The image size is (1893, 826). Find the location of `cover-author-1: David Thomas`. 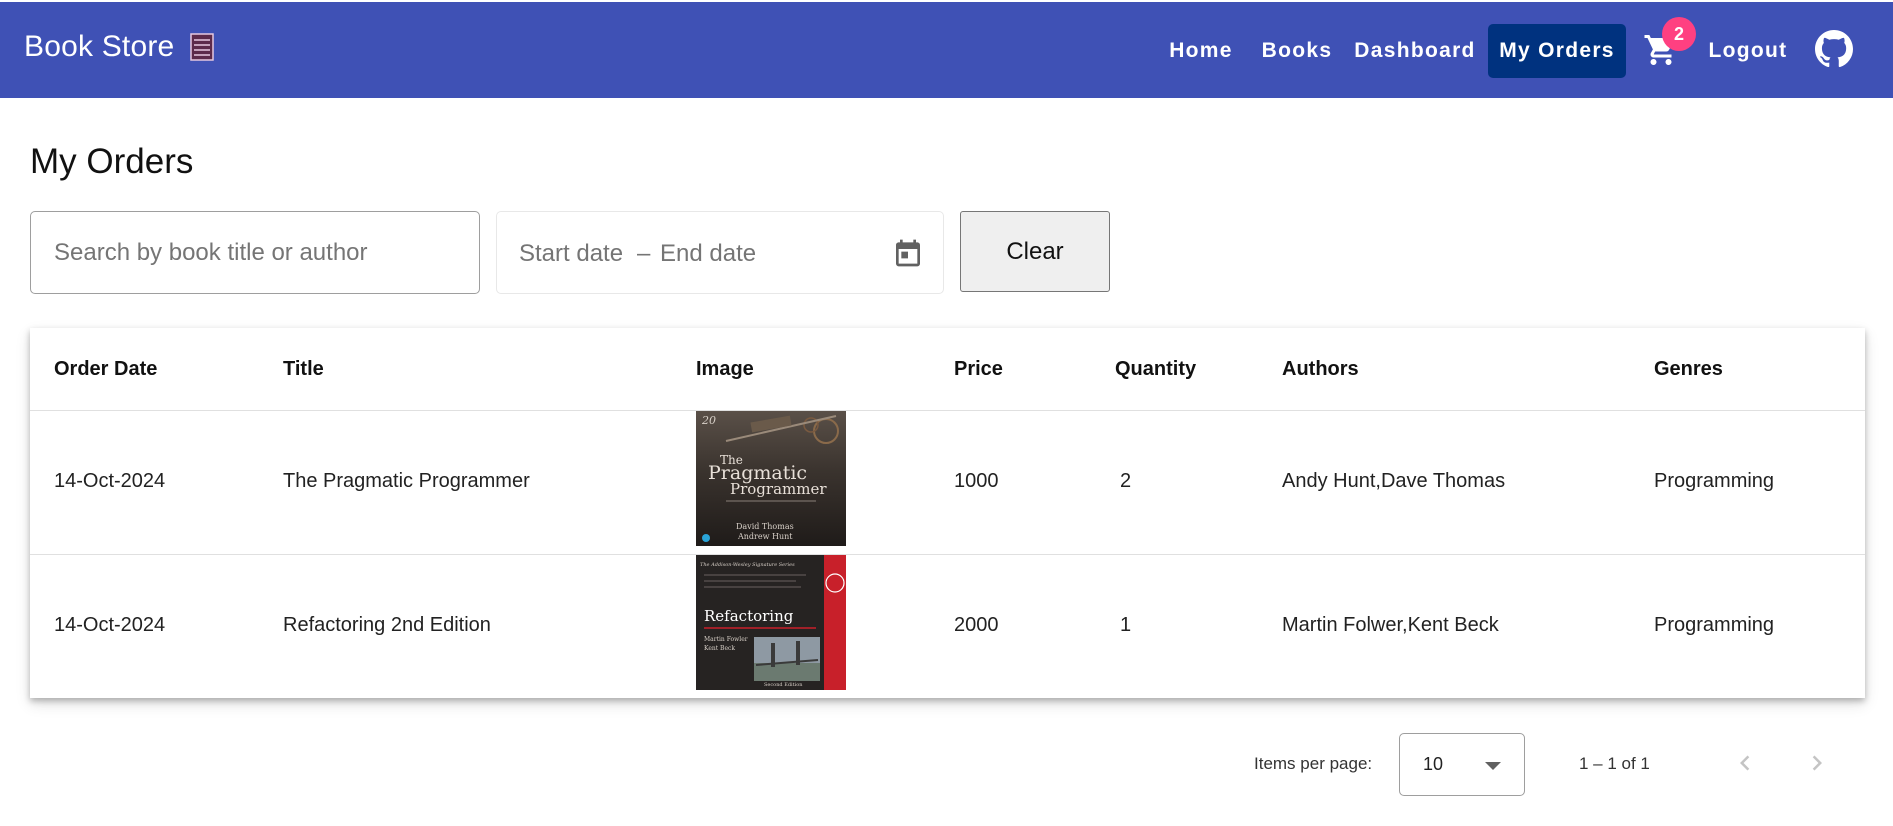

cover-author-1: David Thomas is located at coordinates (765, 526).